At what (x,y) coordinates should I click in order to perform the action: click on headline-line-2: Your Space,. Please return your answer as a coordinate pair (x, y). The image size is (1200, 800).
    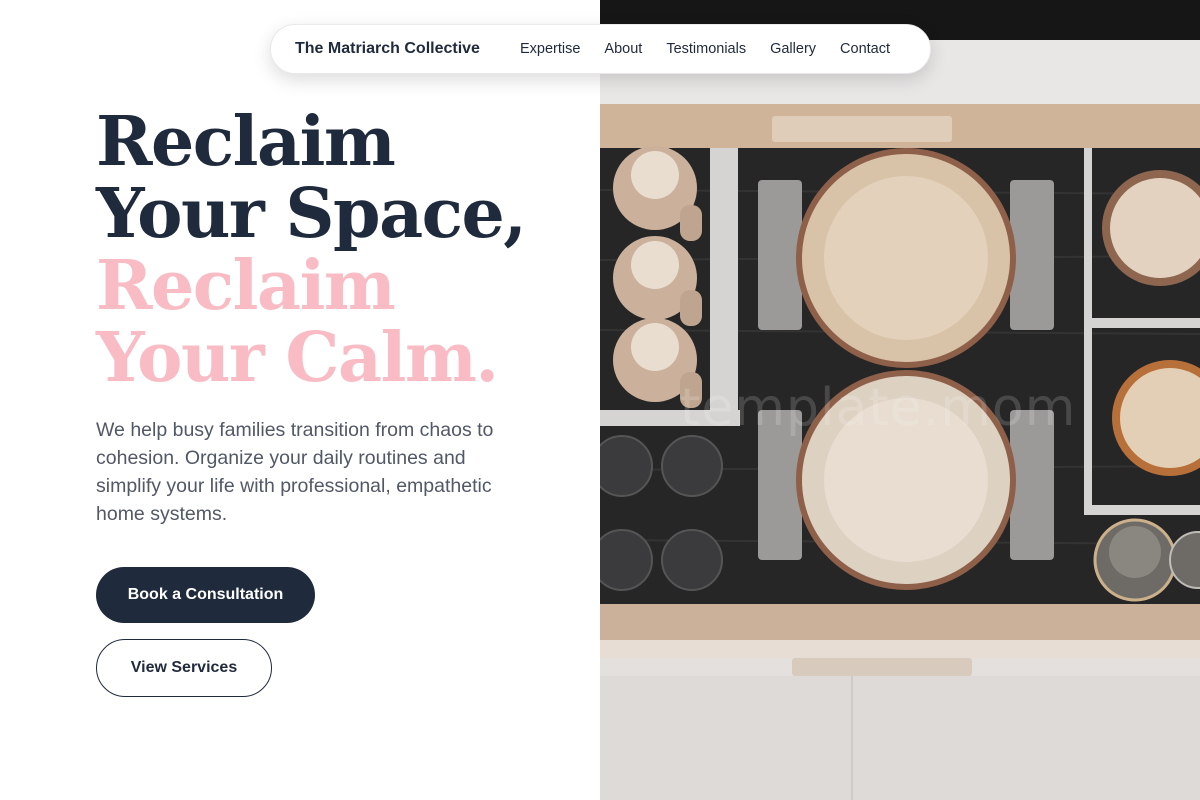
    Looking at the image, I should click on (311, 214).